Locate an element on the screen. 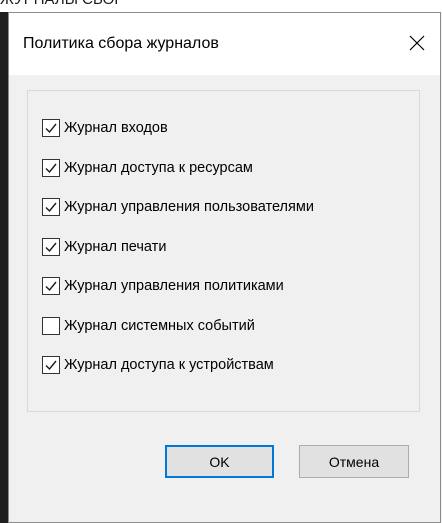  background-partial-text: ЖУРНАЛЫ СБОР is located at coordinates (62, 4).